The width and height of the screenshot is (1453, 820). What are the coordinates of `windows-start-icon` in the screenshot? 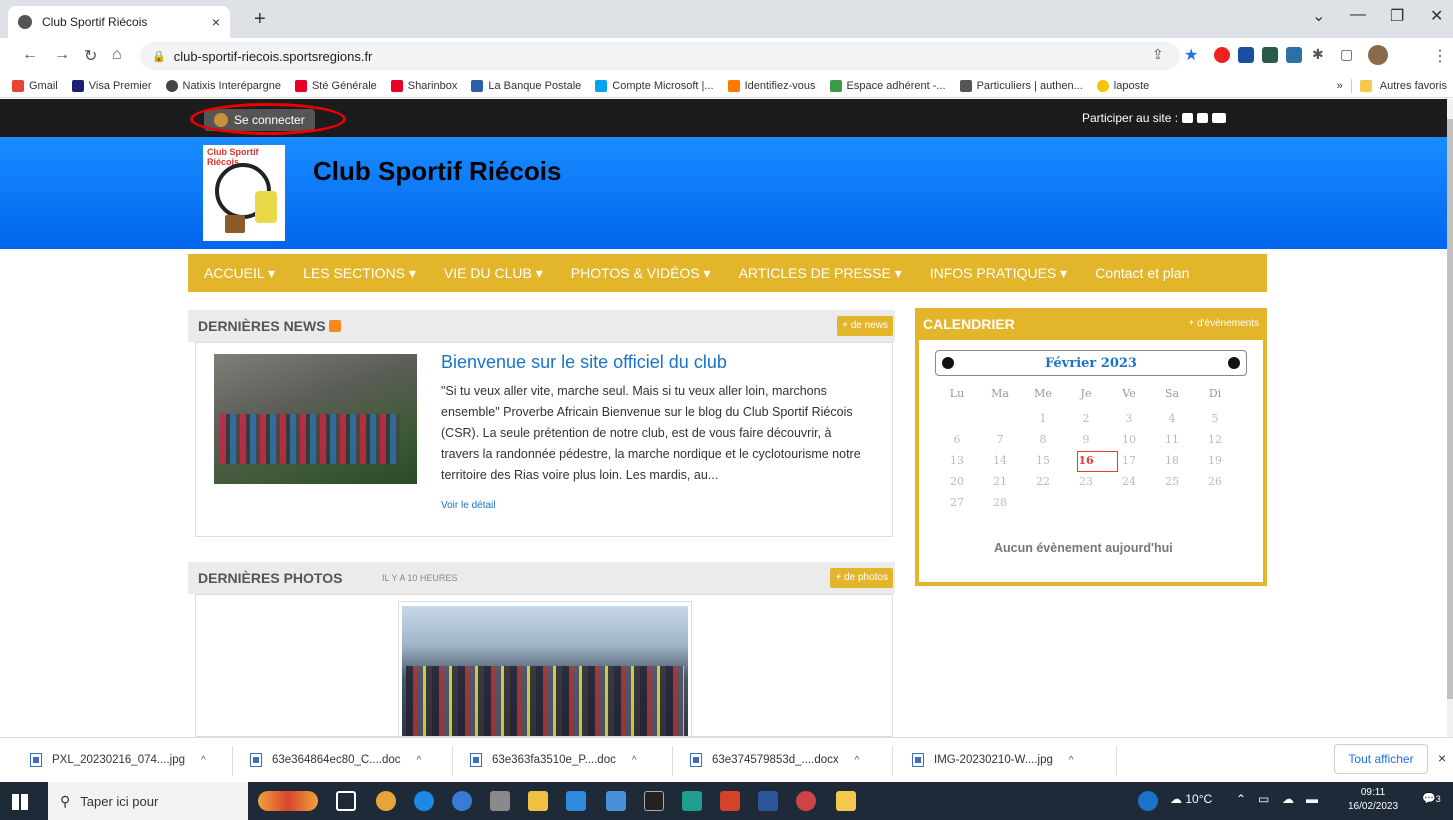 It's located at (20, 802).